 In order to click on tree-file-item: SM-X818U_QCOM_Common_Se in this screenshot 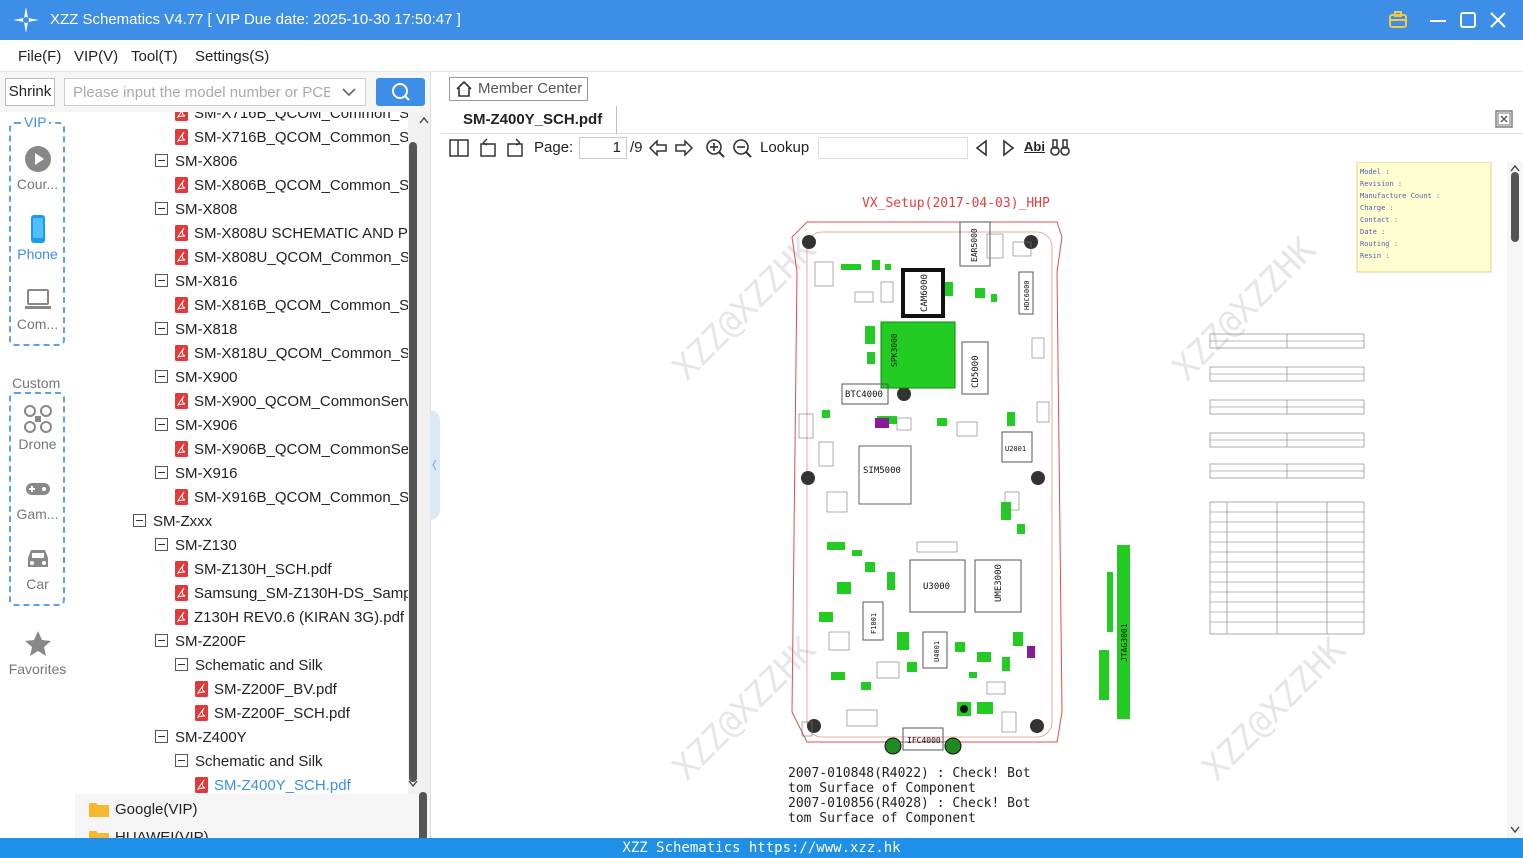, I will do `click(291, 354)`.